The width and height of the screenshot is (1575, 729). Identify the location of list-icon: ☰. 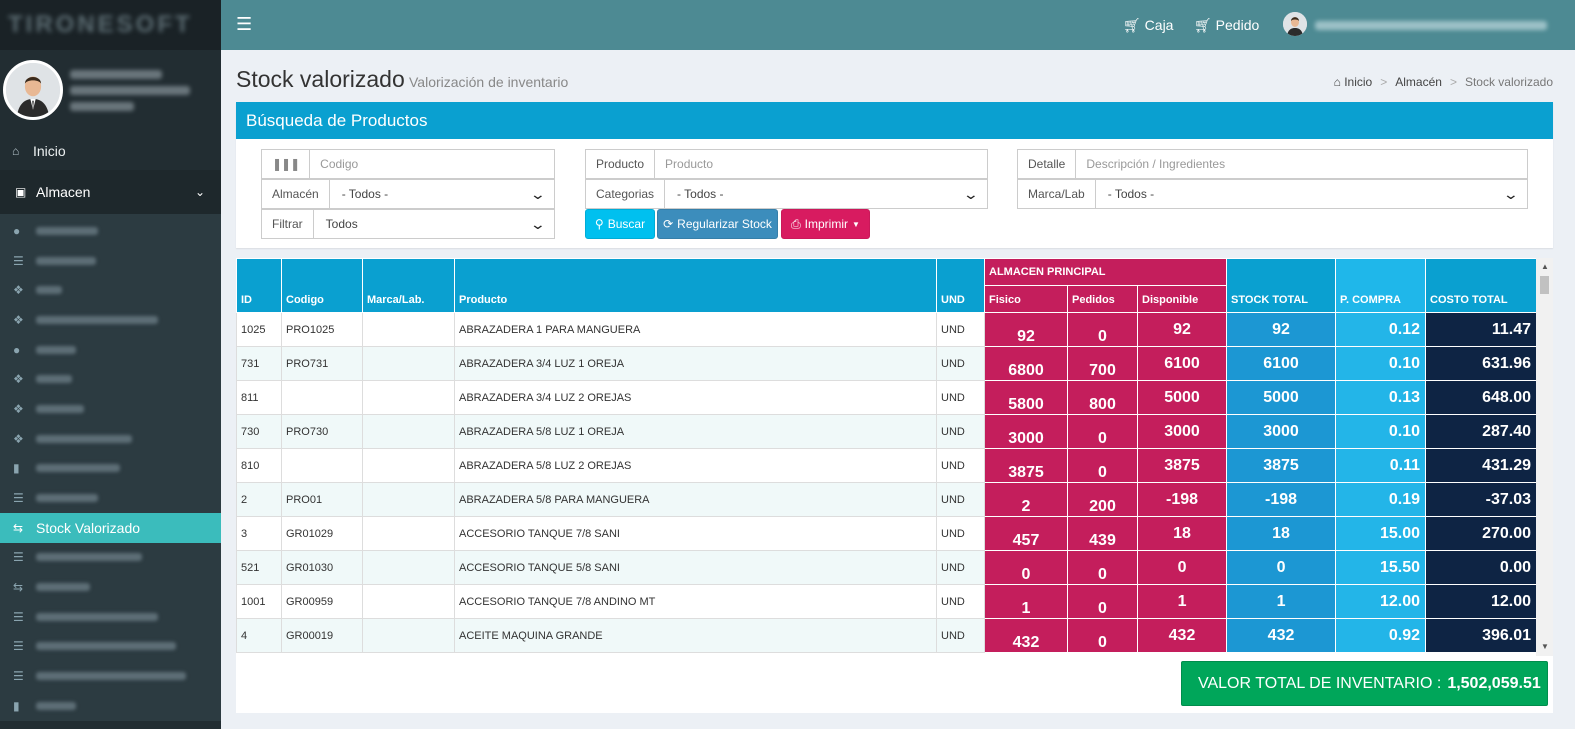
(18, 676).